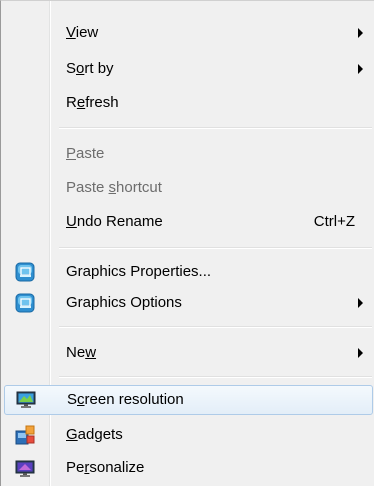 This screenshot has width=374, height=486. What do you see at coordinates (25, 468) in the screenshot?
I see `personalize-icon` at bounding box center [25, 468].